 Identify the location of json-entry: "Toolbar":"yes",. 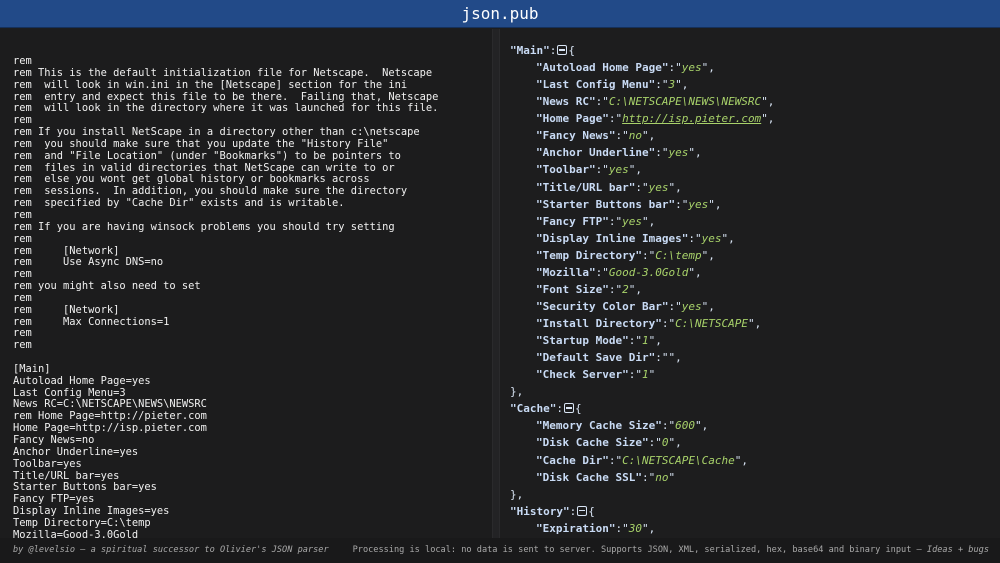
(642, 169).